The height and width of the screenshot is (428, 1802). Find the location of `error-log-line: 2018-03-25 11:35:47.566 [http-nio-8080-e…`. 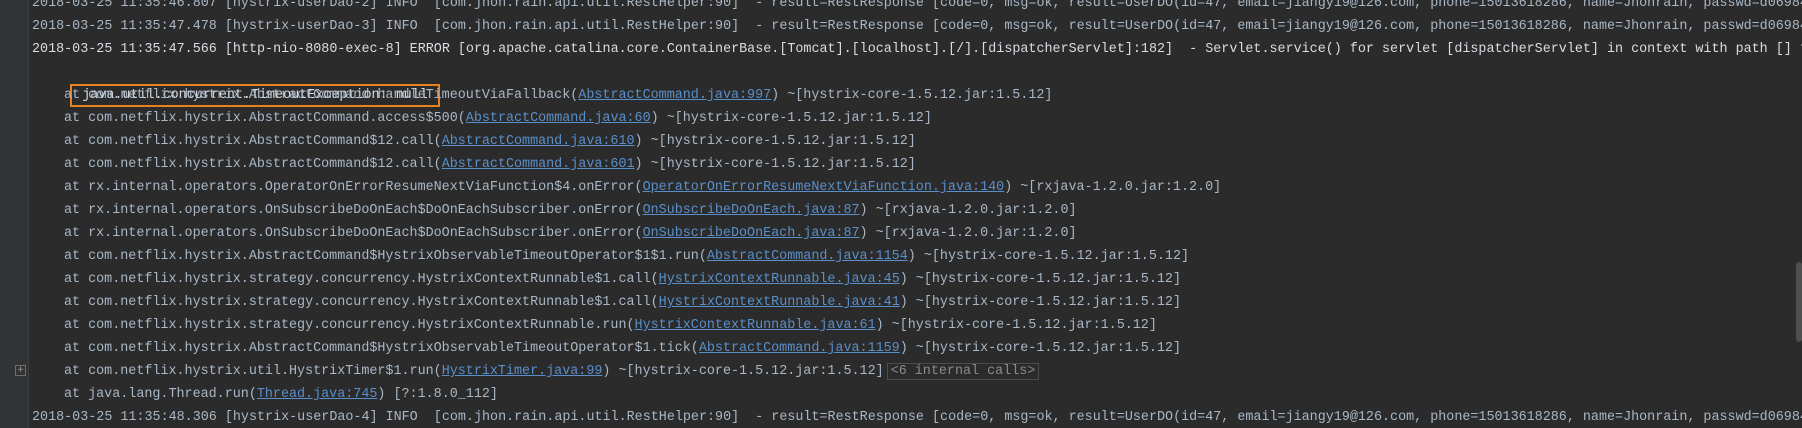

error-log-line: 2018-03-25 11:35:47.566 [http-nio-8080-e… is located at coordinates (917, 49).